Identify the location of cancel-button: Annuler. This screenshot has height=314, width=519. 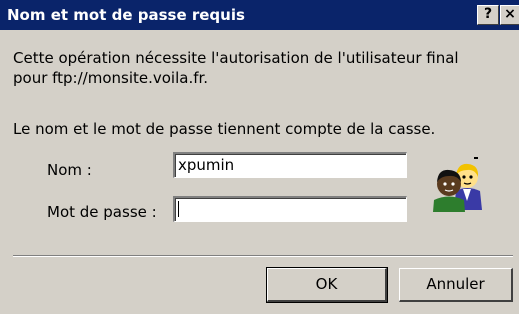
(456, 285).